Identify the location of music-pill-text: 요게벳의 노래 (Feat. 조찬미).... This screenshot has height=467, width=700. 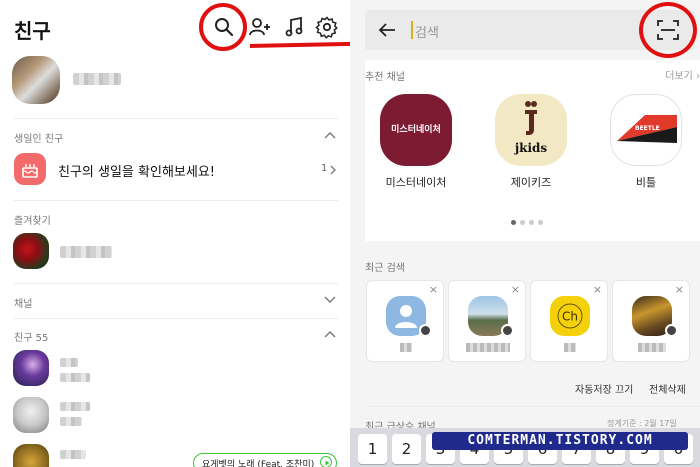
(258, 463).